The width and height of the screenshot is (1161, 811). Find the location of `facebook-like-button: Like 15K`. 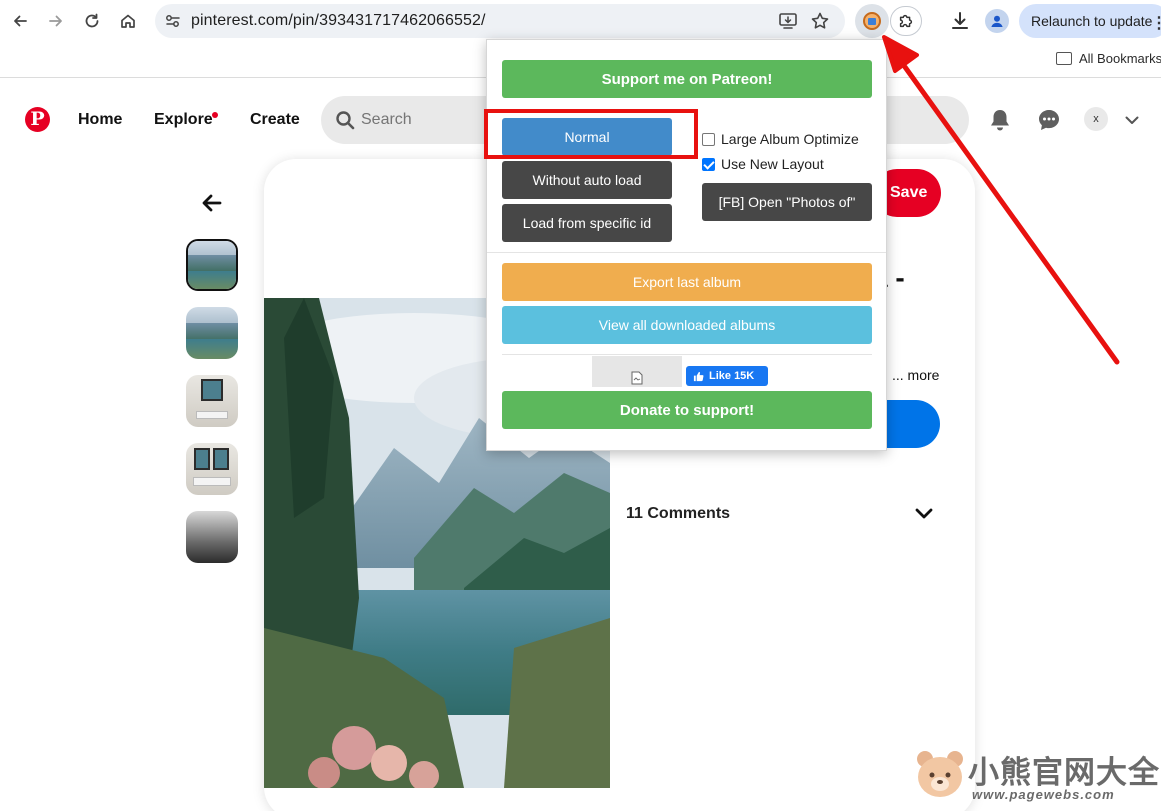

facebook-like-button: Like 15K is located at coordinates (727, 376).